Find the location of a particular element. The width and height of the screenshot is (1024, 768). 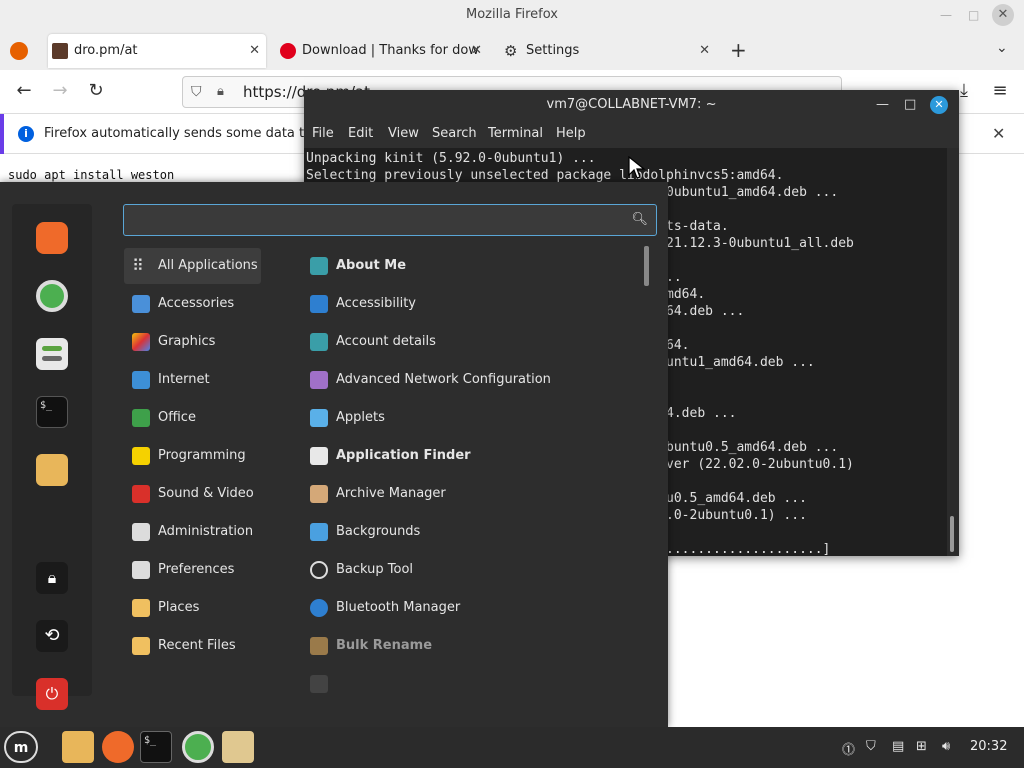

category-internet: Internet is located at coordinates (192, 380).